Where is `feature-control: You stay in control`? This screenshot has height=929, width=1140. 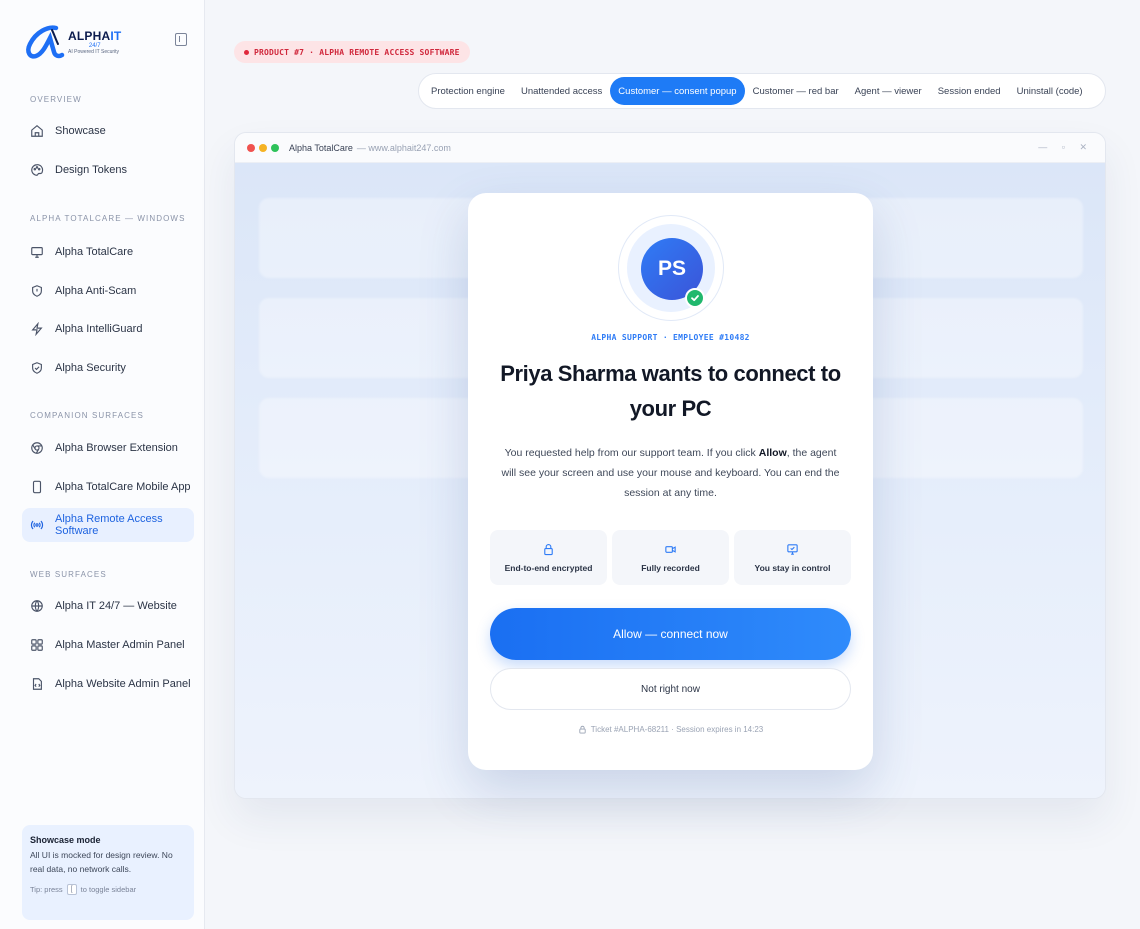 feature-control: You stay in control is located at coordinates (792, 557).